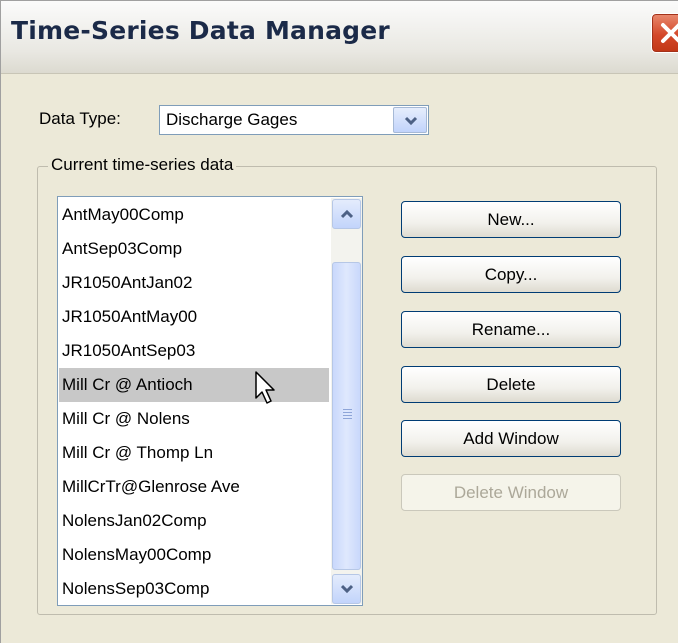 The image size is (678, 643). What do you see at coordinates (232, 119) in the screenshot?
I see `data-type-value: Discharge Gages` at bounding box center [232, 119].